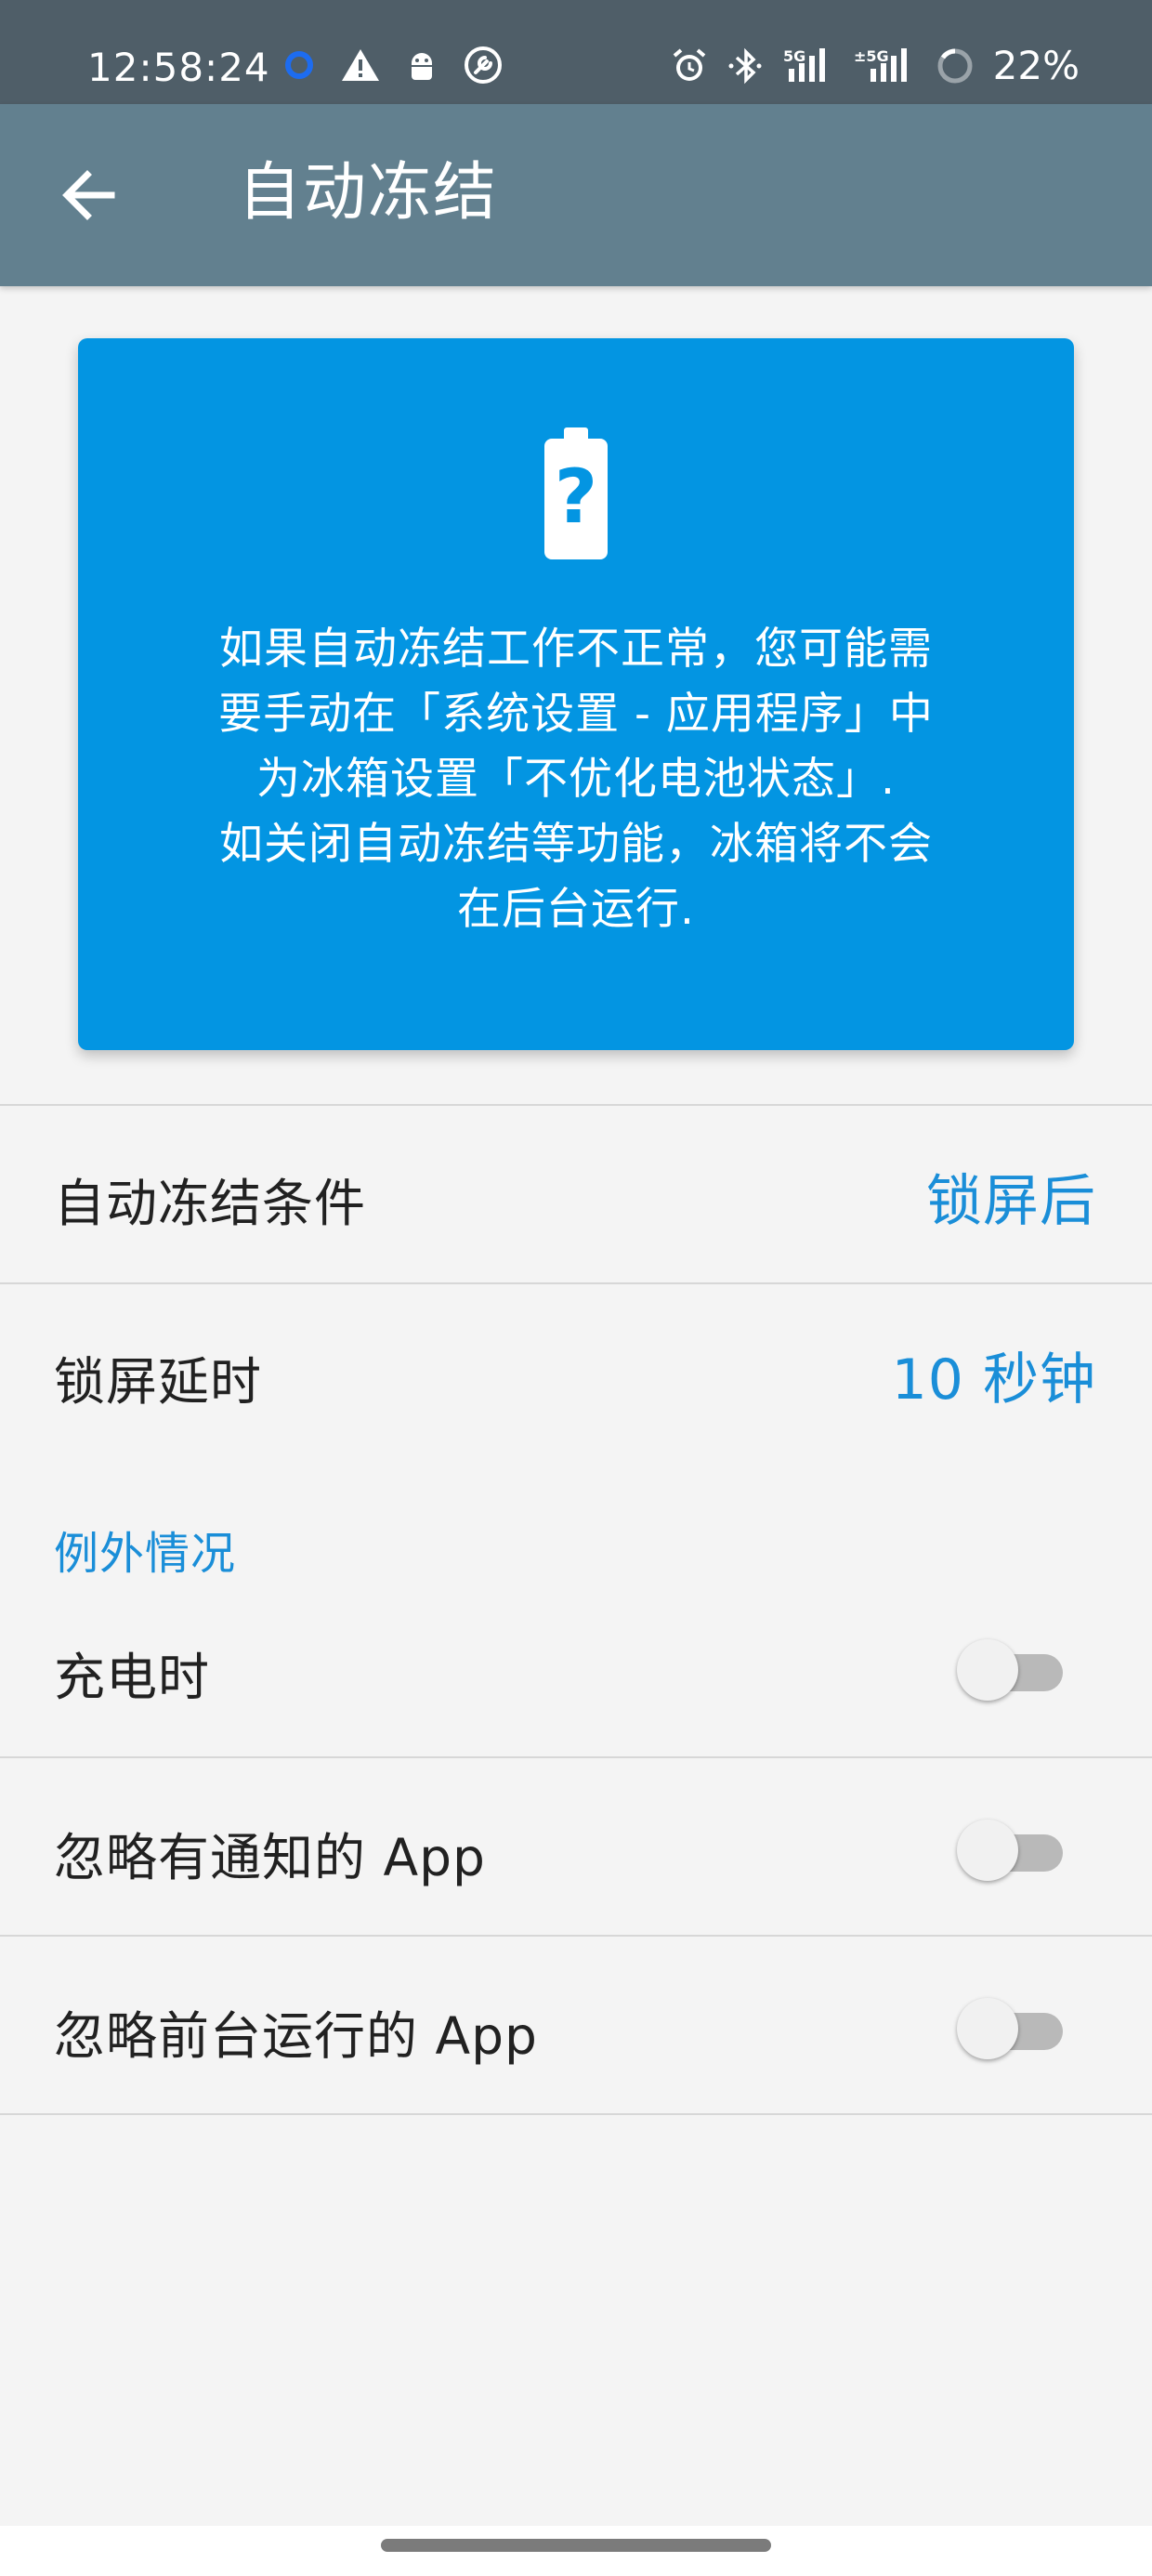 The image size is (1152, 2576). I want to click on freeze-condition-value: 锁屏后, so click(1011, 1201).